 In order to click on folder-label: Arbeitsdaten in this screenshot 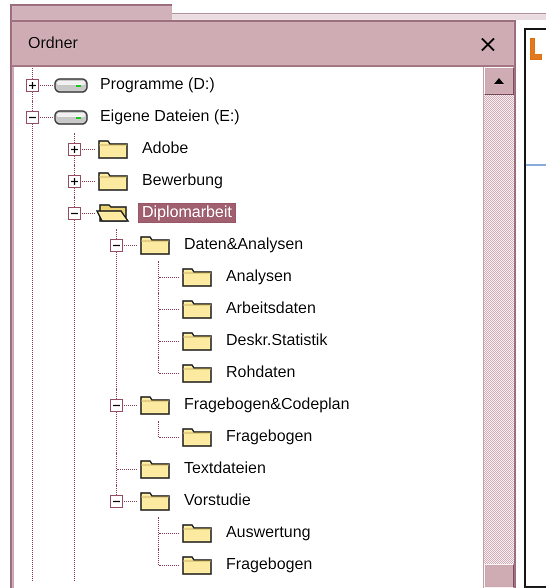, I will do `click(271, 309)`.